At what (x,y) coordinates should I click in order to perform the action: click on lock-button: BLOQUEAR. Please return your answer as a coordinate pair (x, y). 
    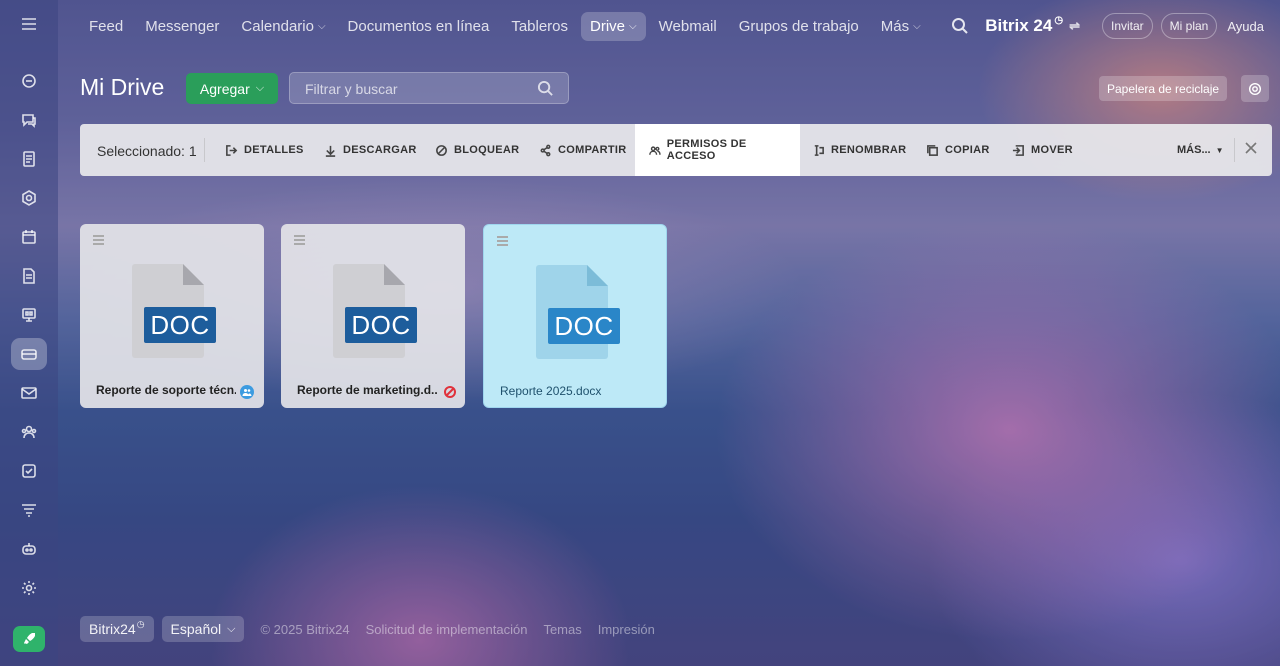
    Looking at the image, I should click on (477, 150).